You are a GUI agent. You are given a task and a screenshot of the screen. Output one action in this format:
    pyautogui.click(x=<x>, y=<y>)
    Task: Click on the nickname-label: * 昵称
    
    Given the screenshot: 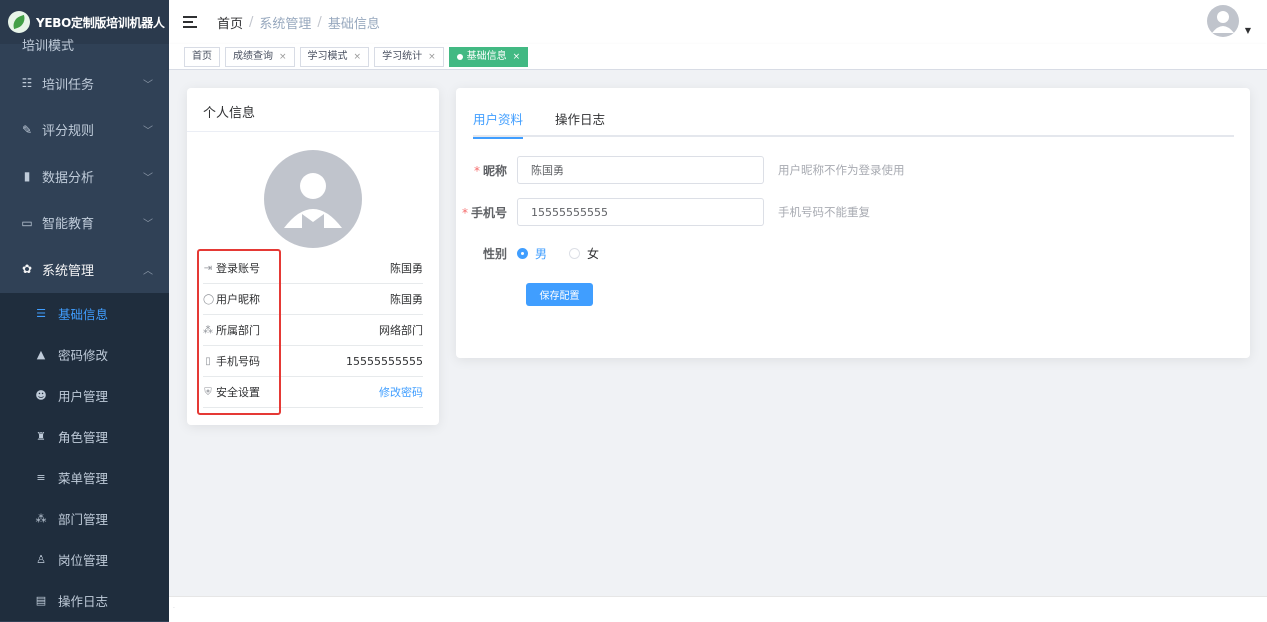 What is the action you would take?
    pyautogui.click(x=490, y=170)
    